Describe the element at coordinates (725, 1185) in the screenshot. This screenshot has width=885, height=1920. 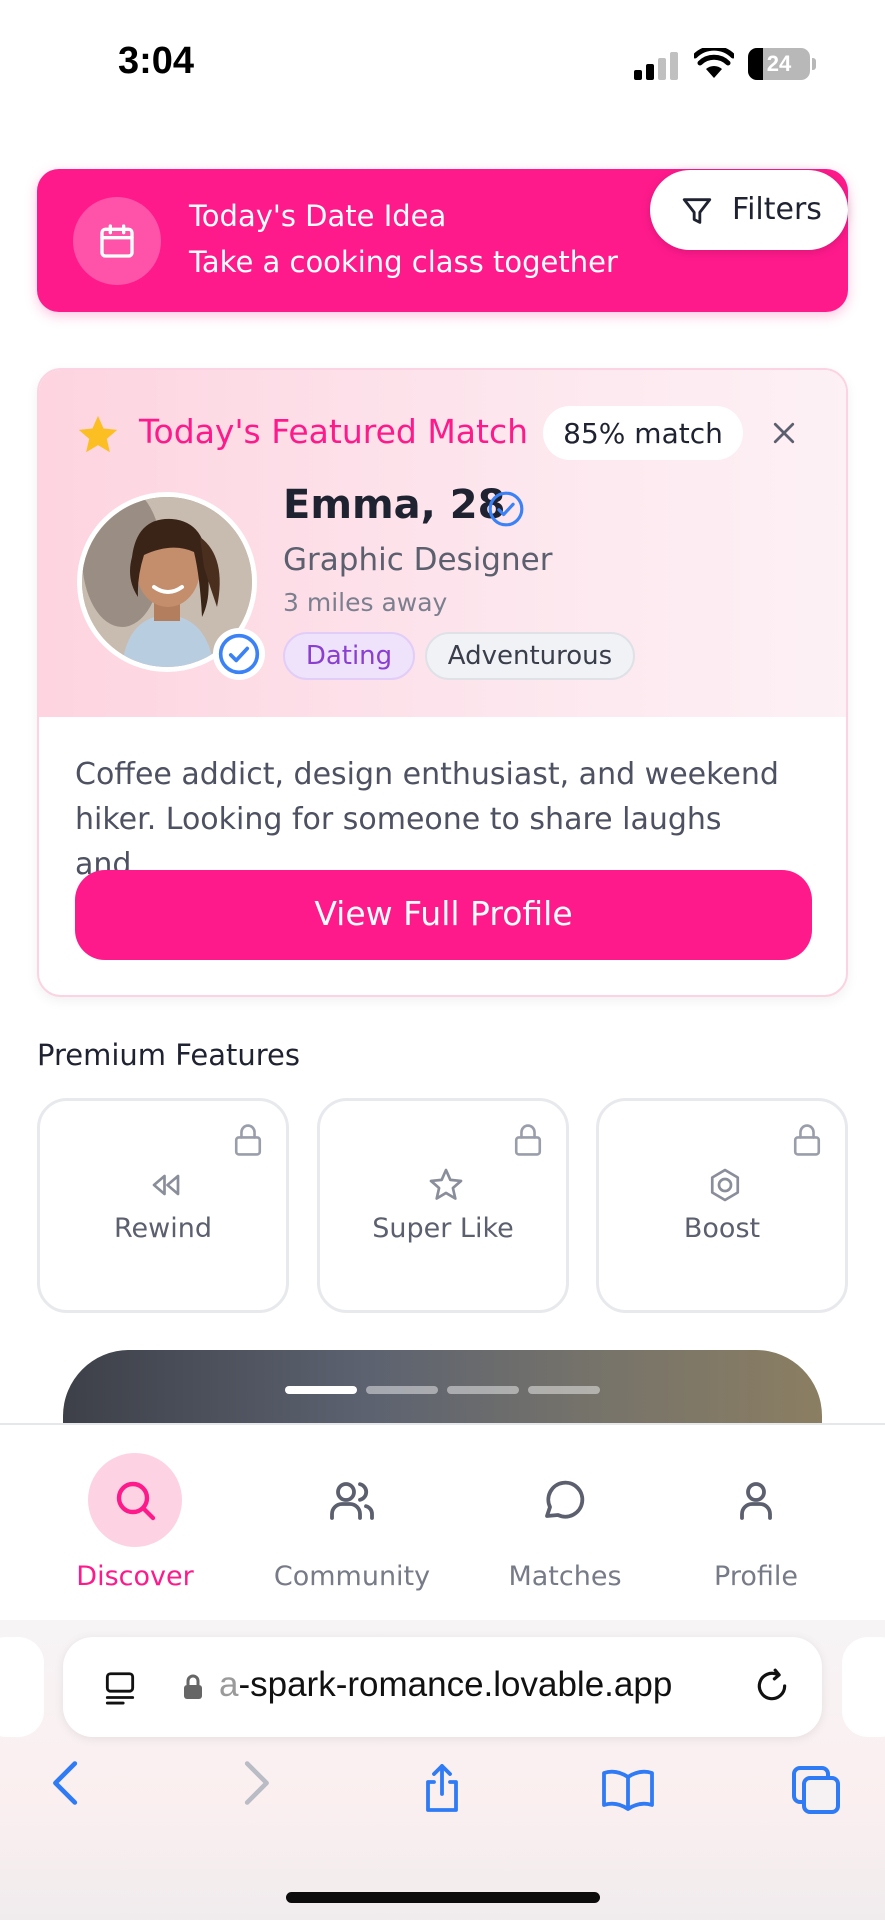
I see `boost-icon` at that location.